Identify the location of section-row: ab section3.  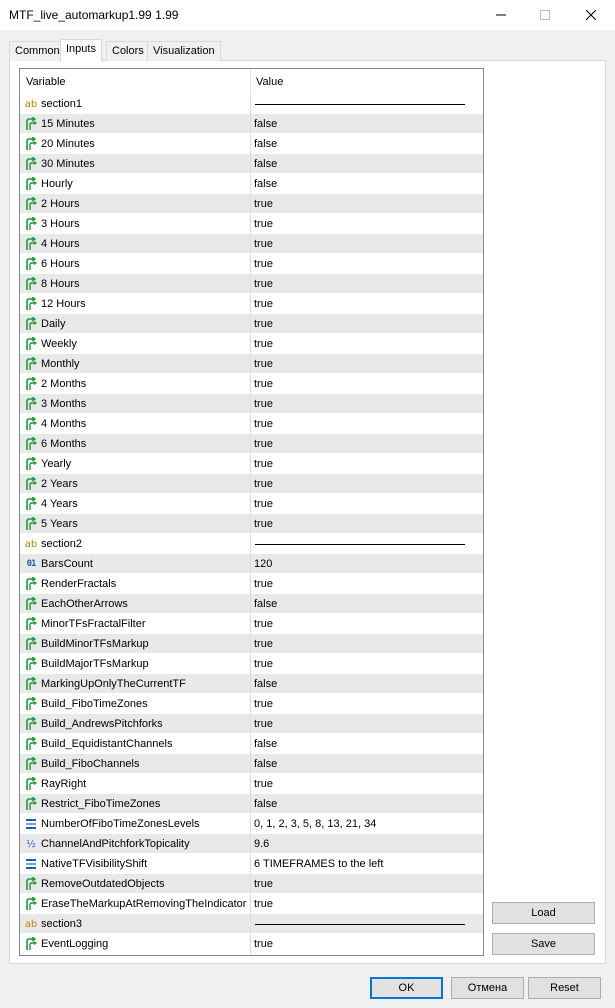
(251, 924).